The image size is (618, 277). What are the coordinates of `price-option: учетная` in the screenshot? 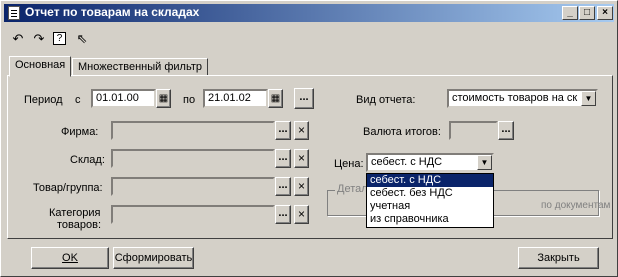 It's located at (430, 206).